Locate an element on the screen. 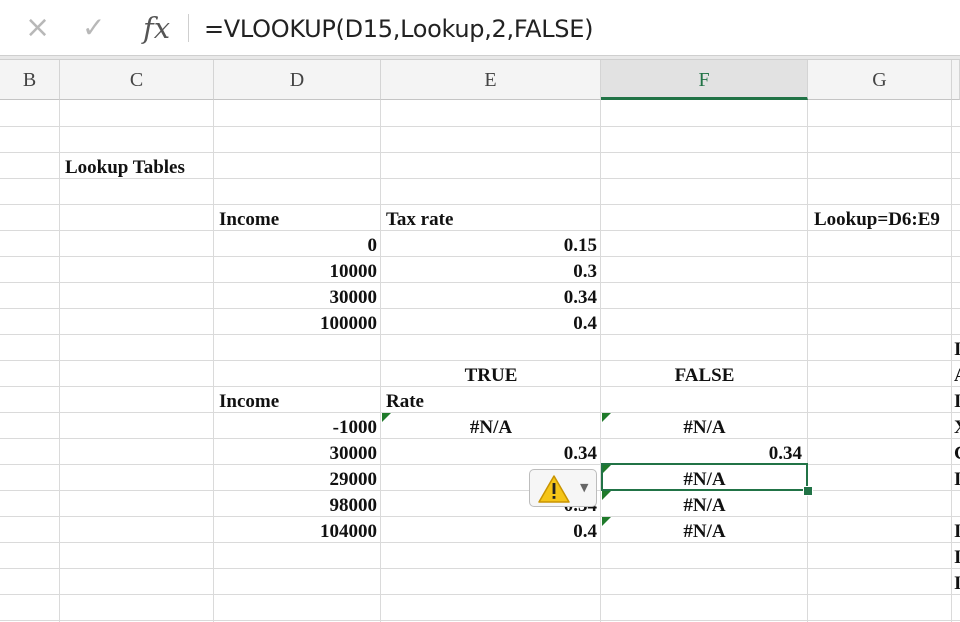 The image size is (960, 622). table2-true-cell: #N/A is located at coordinates (491, 428).